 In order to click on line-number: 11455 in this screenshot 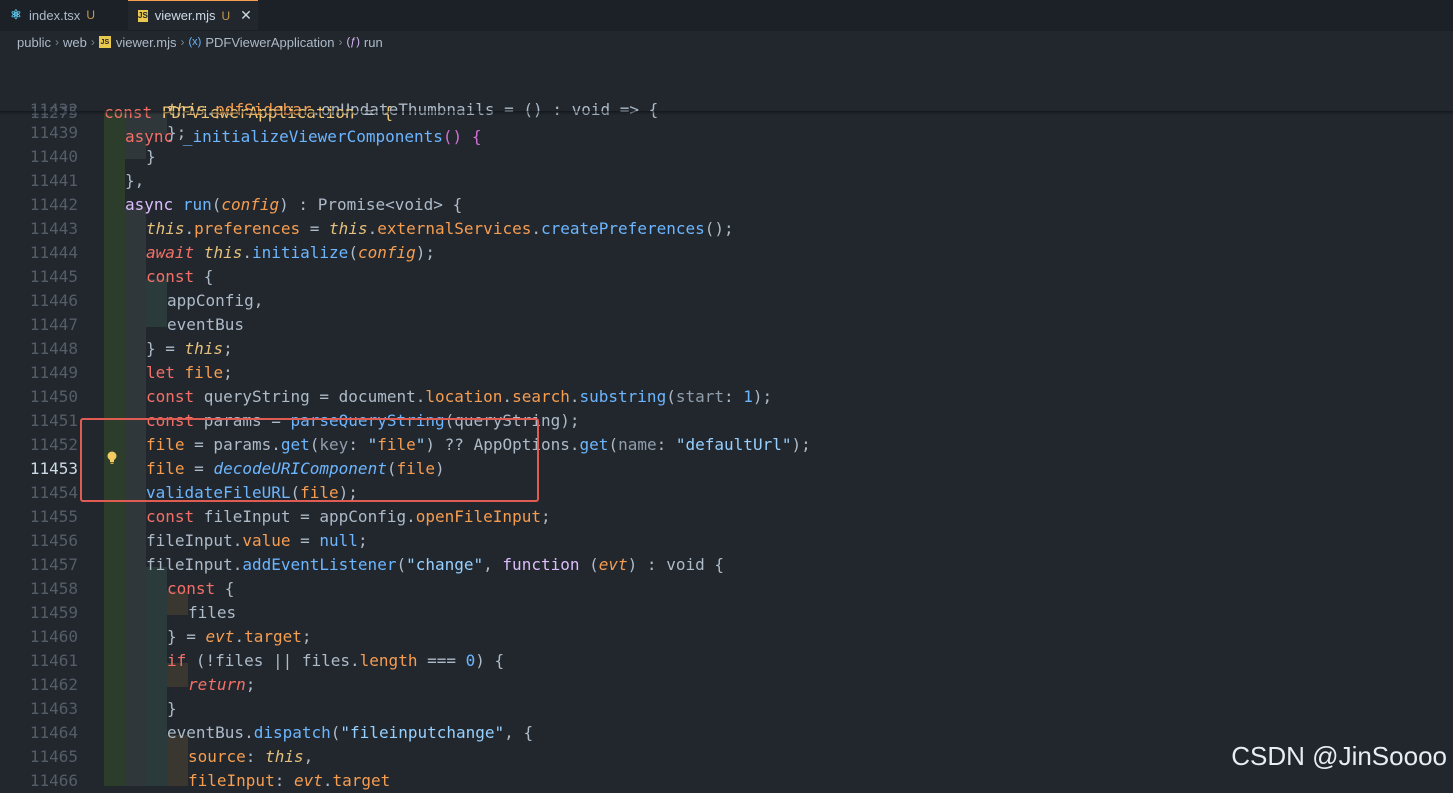, I will do `click(53, 516)`.